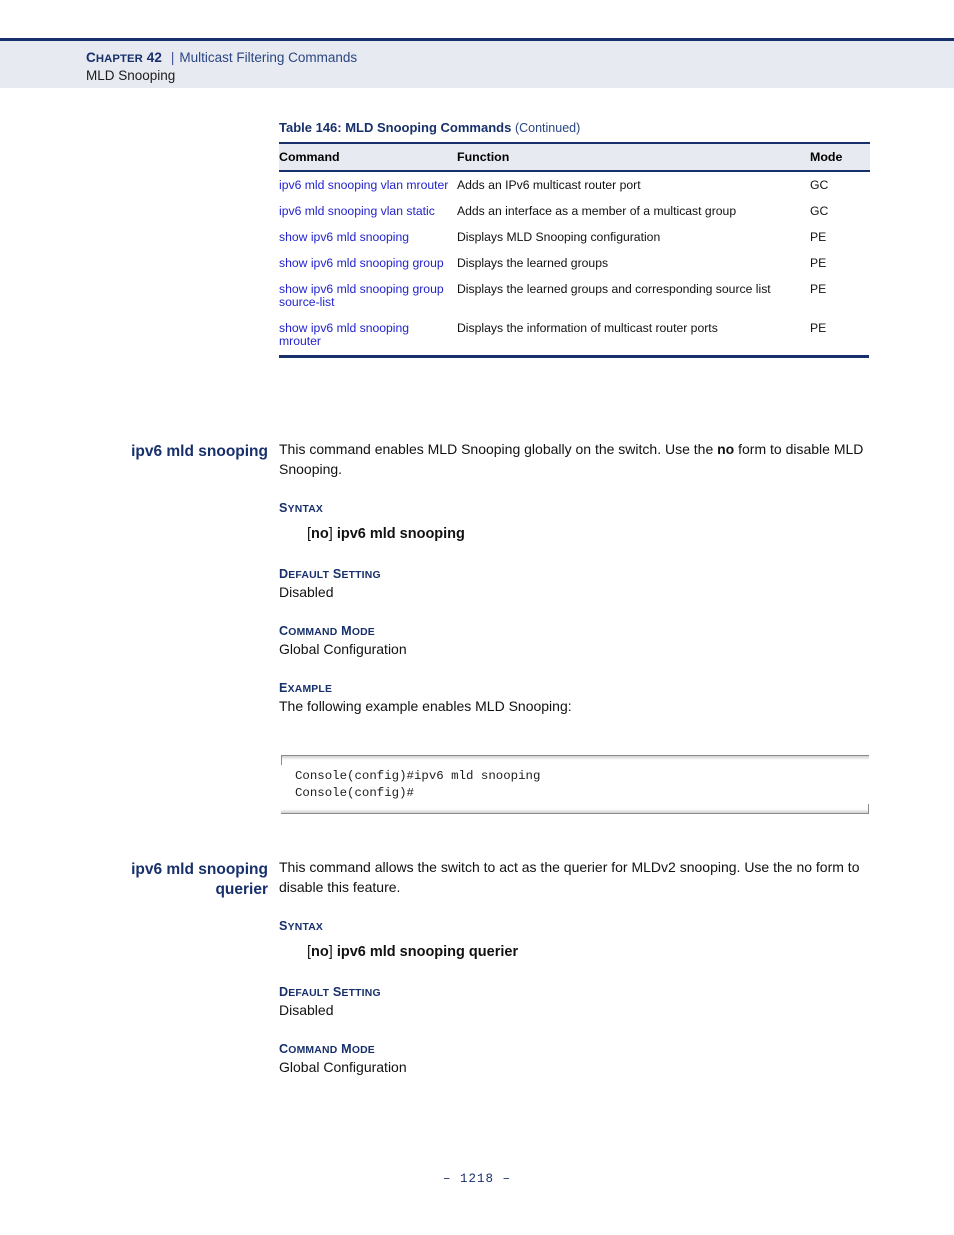 Image resolution: width=954 pixels, height=1235 pixels. What do you see at coordinates (427, 952) in the screenshot?
I see `syntax-command: ipv6 mld snooping querier` at bounding box center [427, 952].